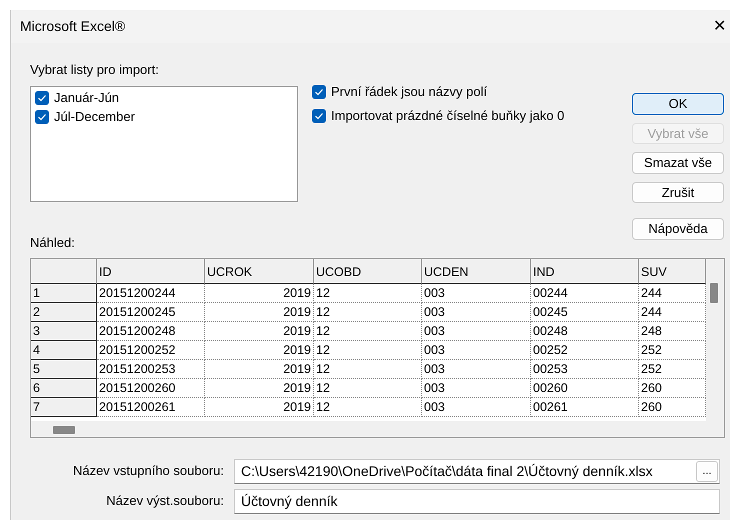 The image size is (730, 520). I want to click on table-cell: 20151200245, so click(151, 312).